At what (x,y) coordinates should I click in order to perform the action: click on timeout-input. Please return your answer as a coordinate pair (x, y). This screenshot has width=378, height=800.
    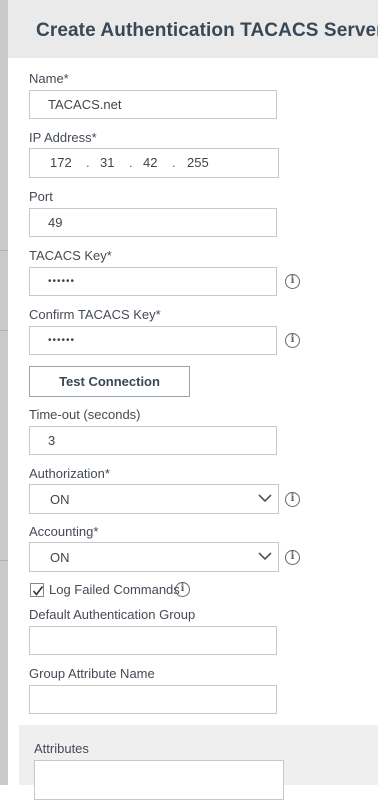
    Looking at the image, I should click on (153, 440).